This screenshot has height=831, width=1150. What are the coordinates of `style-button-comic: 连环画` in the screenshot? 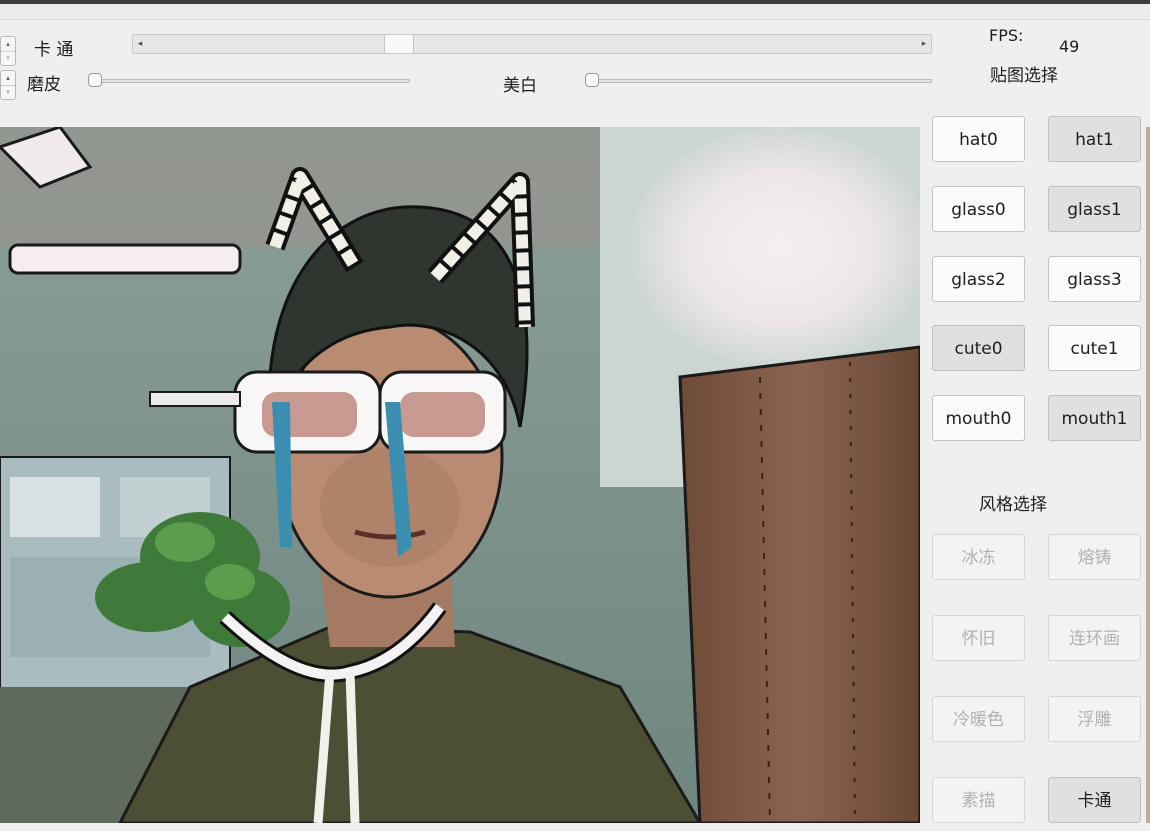 It's located at (1094, 638).